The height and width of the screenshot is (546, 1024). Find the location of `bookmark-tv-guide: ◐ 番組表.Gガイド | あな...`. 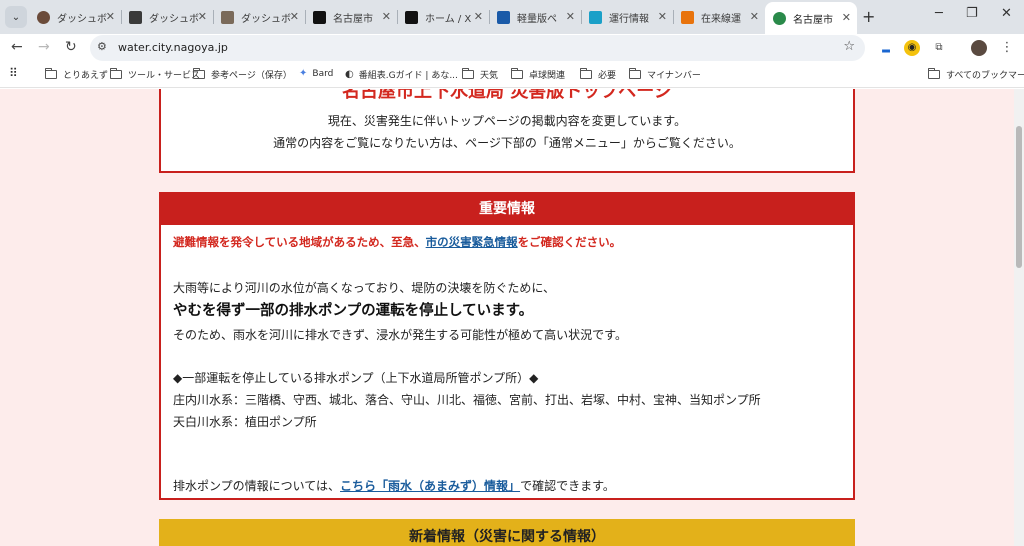

bookmark-tv-guide: ◐ 番組表.Gガイド | あな... is located at coordinates (401, 74).